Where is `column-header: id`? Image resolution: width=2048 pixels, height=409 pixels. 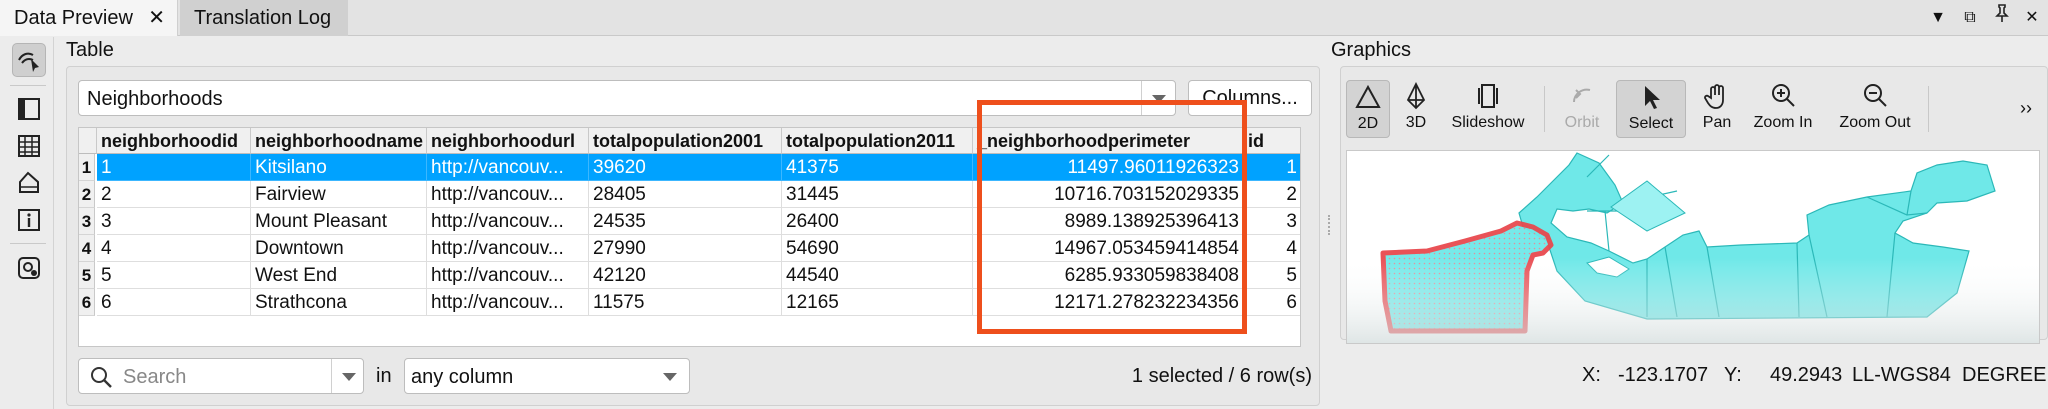
column-header: id is located at coordinates (1272, 141).